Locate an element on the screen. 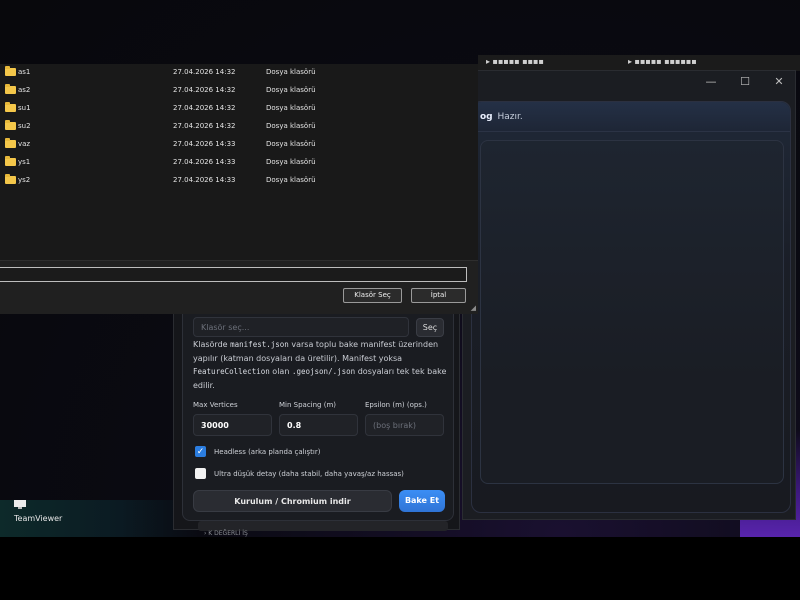 This screenshot has height=600, width=800. folder-name: su1 is located at coordinates (24, 108).